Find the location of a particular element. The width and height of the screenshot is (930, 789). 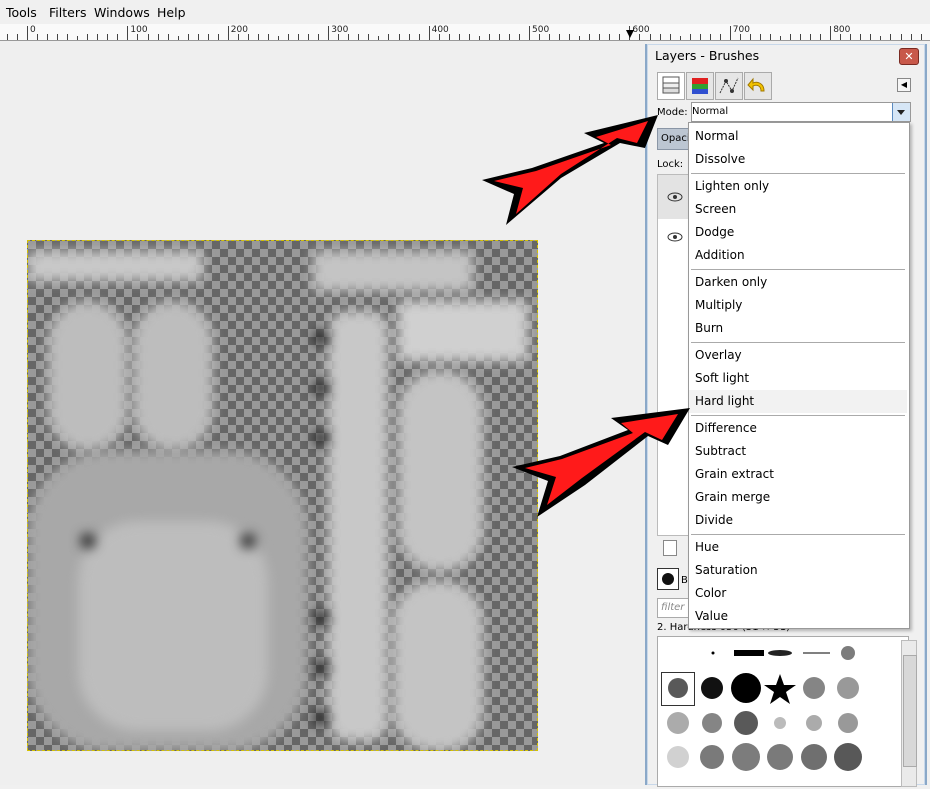

dock-title: Layers - Brushes is located at coordinates (707, 55).